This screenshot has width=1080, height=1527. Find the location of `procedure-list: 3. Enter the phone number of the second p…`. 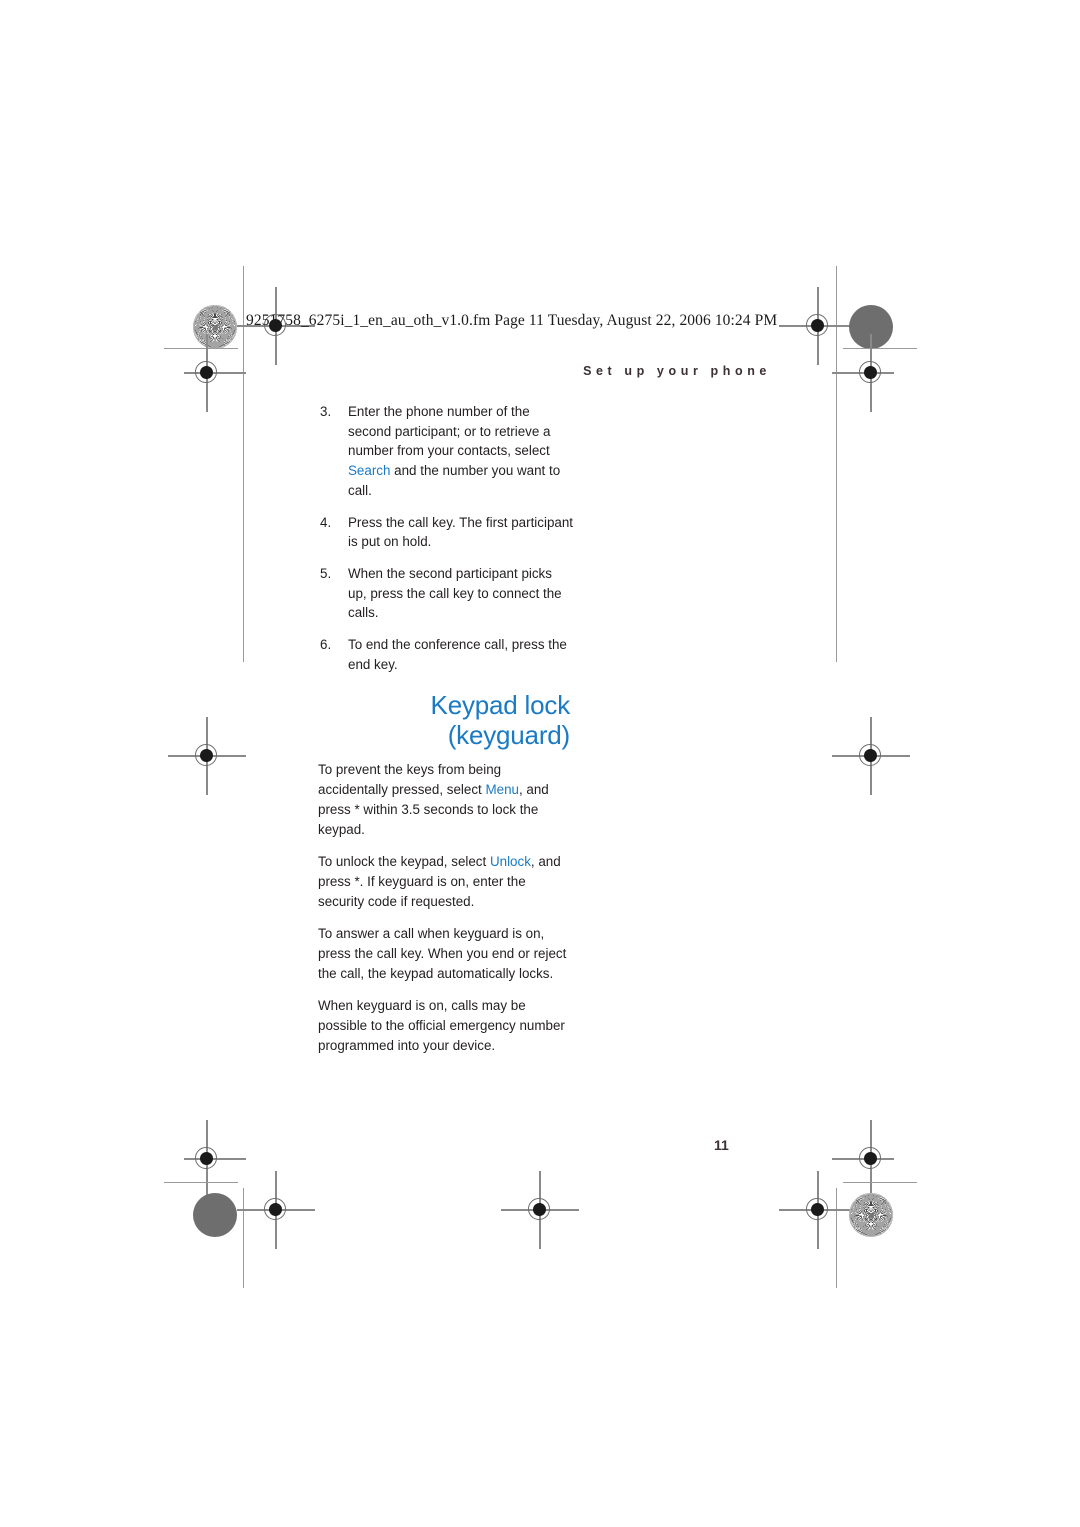

procedure-list: 3. Enter the phone number of the second p… is located at coordinates (446, 538).